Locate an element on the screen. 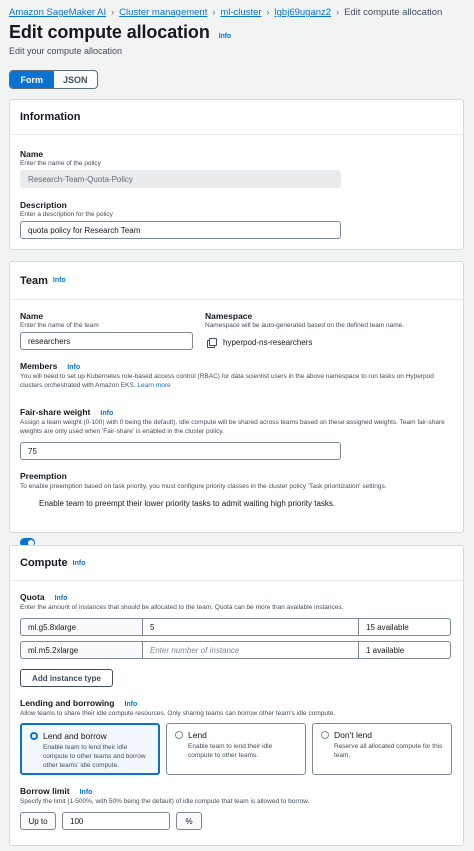 The width and height of the screenshot is (474, 851). weight-label: Fair-share weight Info is located at coordinates (66, 412).